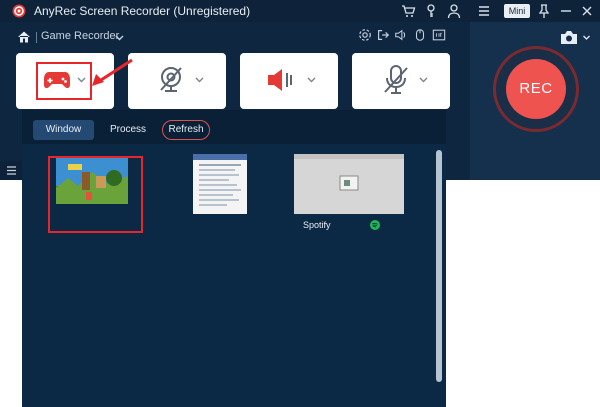 The width and height of the screenshot is (600, 407). What do you see at coordinates (112, 72) in the screenshot?
I see `annotation-arrow-icon` at bounding box center [112, 72].